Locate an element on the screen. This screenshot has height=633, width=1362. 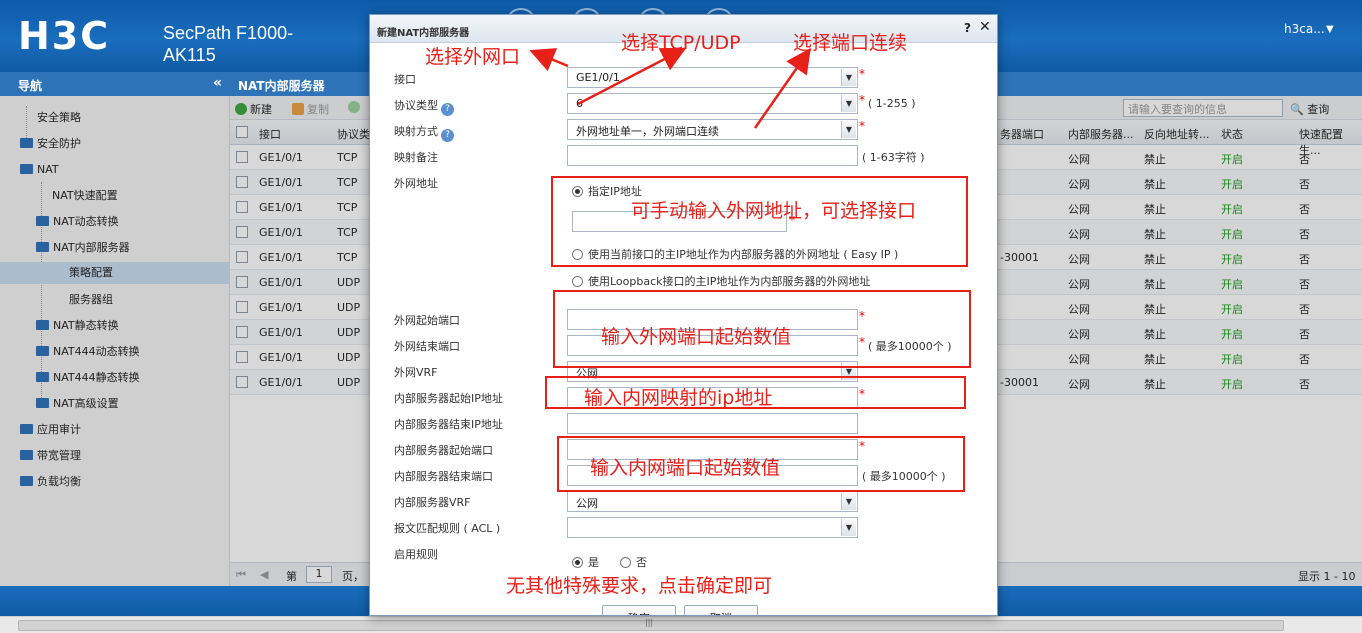
int-vrf-label: 内部服务器VRF is located at coordinates (432, 502).